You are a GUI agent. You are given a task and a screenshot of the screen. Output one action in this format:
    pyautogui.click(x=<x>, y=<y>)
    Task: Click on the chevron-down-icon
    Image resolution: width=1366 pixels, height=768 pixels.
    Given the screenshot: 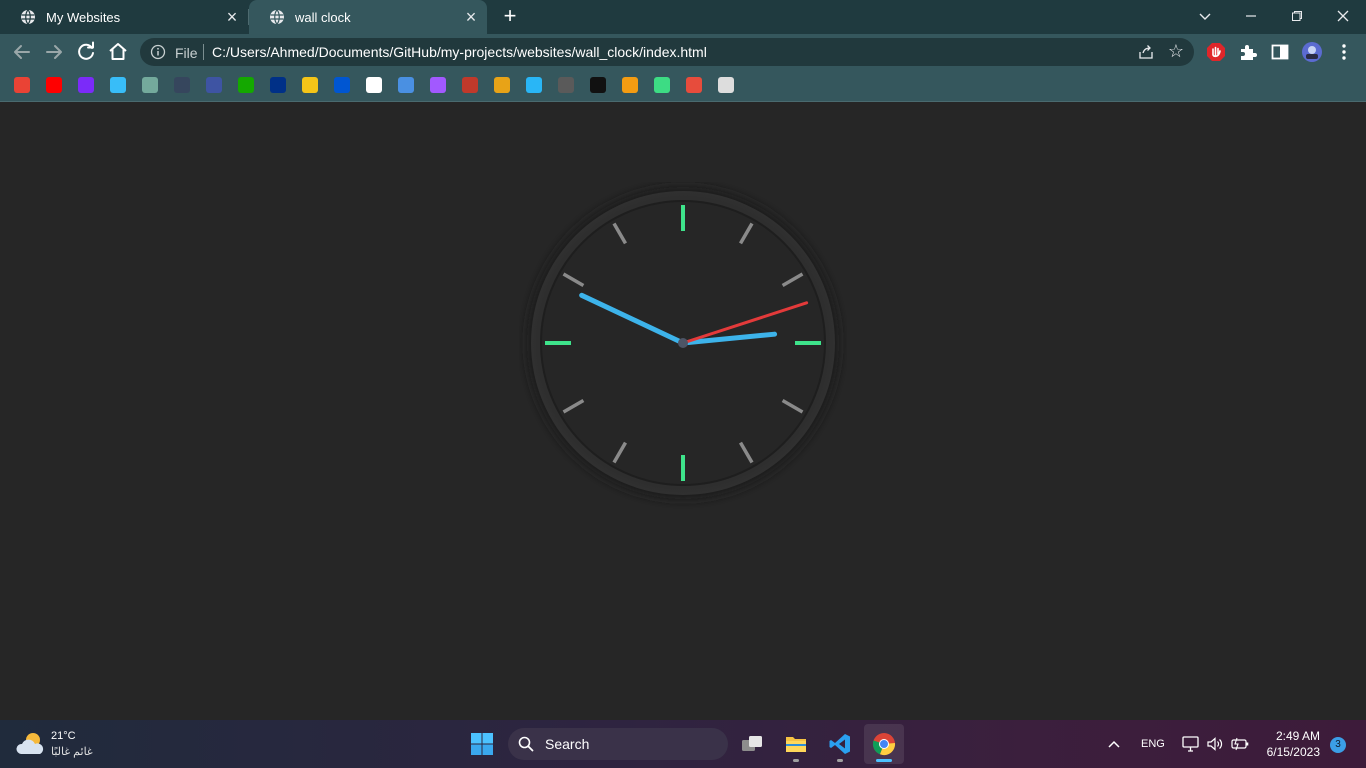 What is the action you would take?
    pyautogui.click(x=1205, y=16)
    